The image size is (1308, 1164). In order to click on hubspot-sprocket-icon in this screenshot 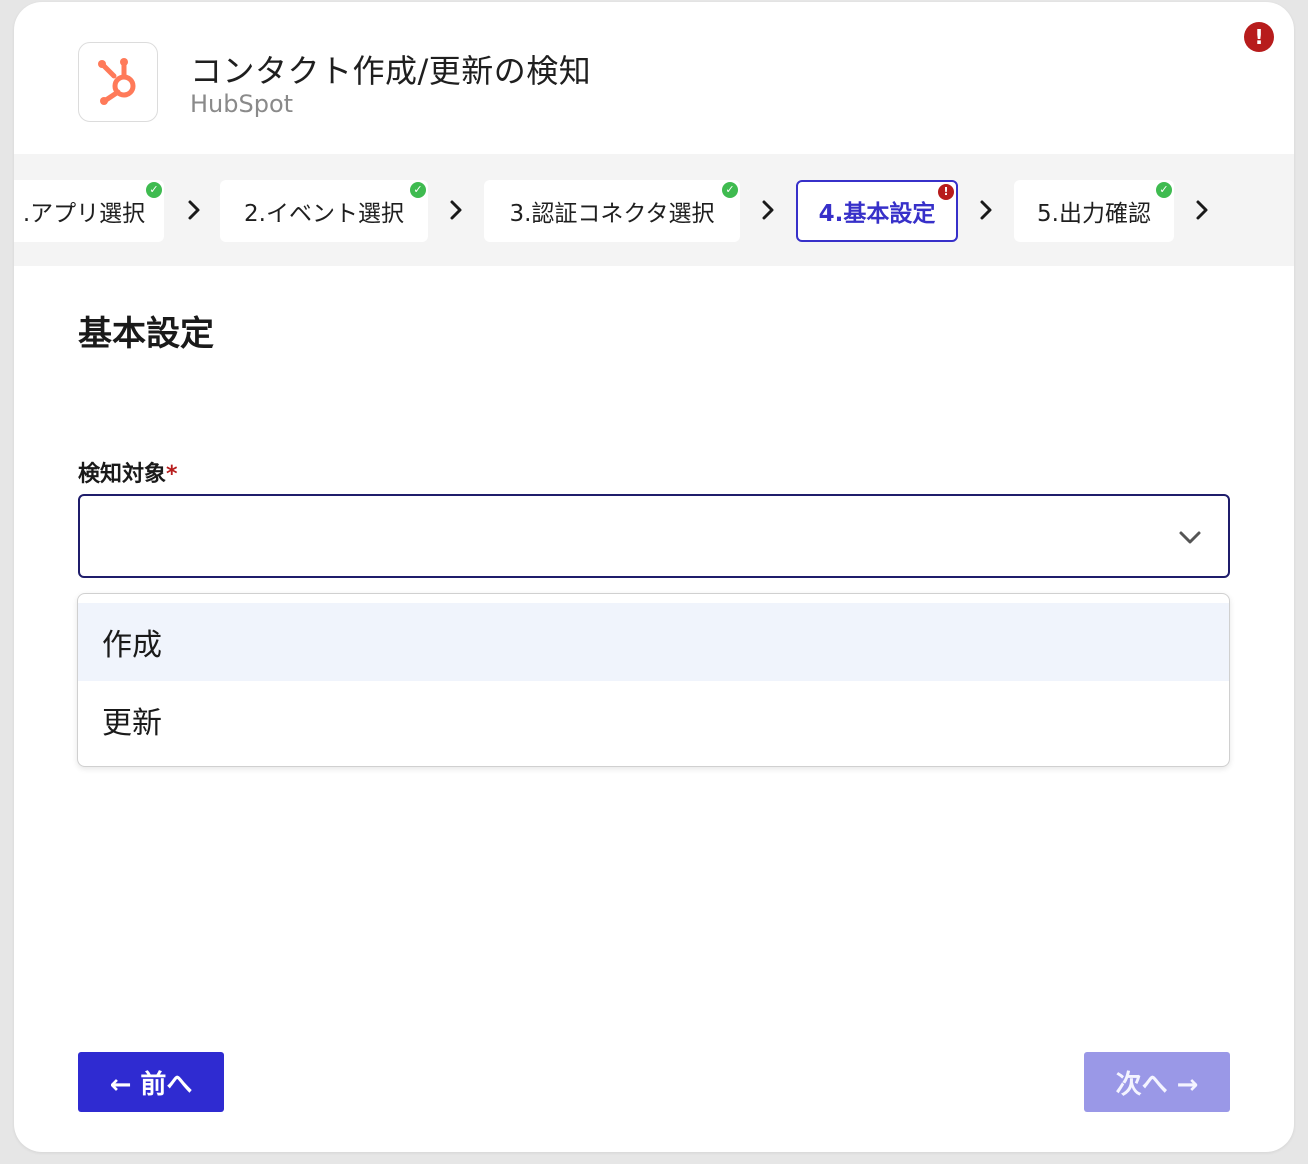, I will do `click(117, 81)`.